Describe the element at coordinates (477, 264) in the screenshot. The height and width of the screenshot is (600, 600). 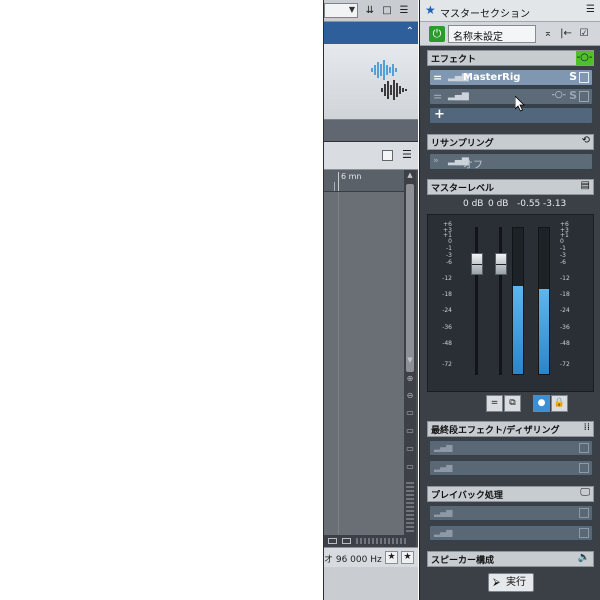
I see `fader-left` at that location.